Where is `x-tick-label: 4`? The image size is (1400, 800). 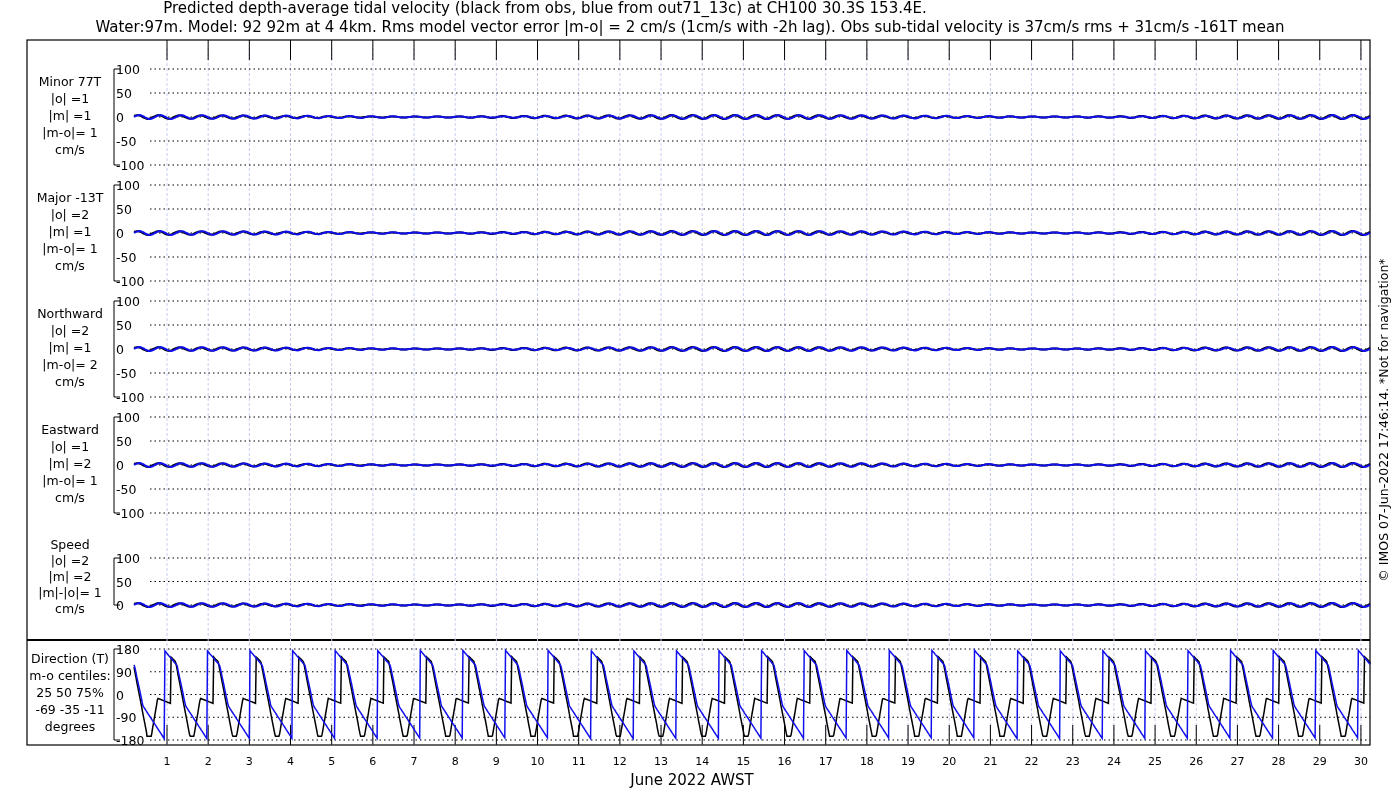 x-tick-label: 4 is located at coordinates (290, 761).